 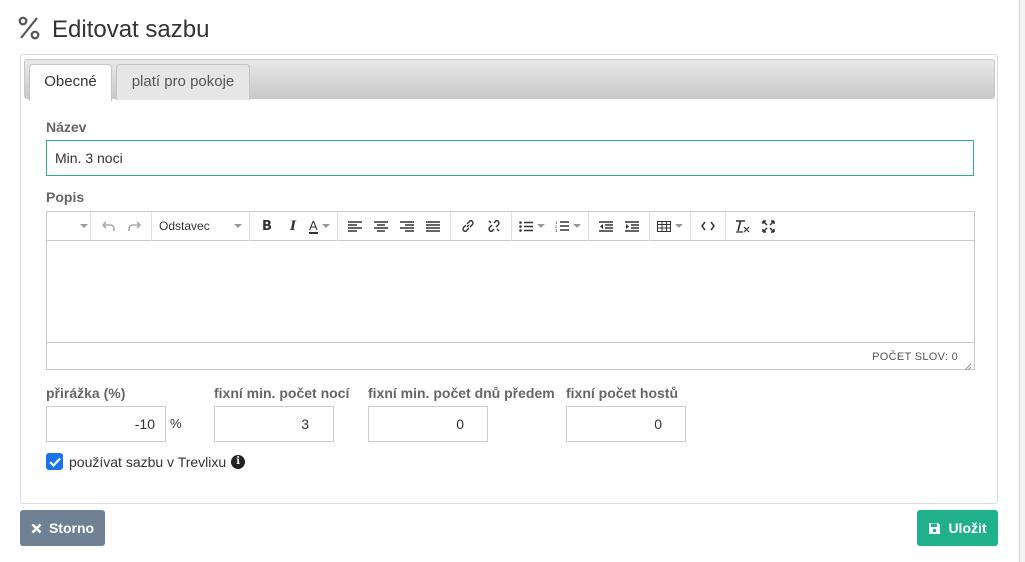 I want to click on svg-text: 3, so click(x=556, y=230).